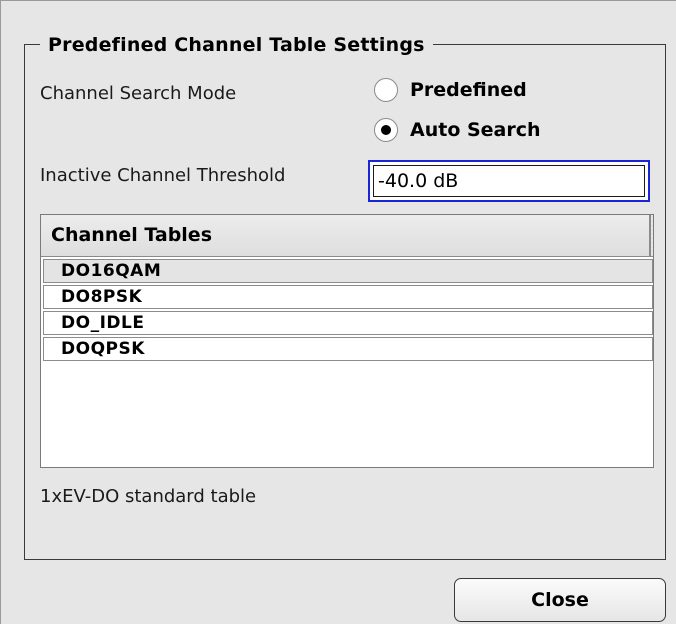 This screenshot has width=676, height=624. I want to click on inactive-threshold-value: -40.0 dB, so click(509, 181).